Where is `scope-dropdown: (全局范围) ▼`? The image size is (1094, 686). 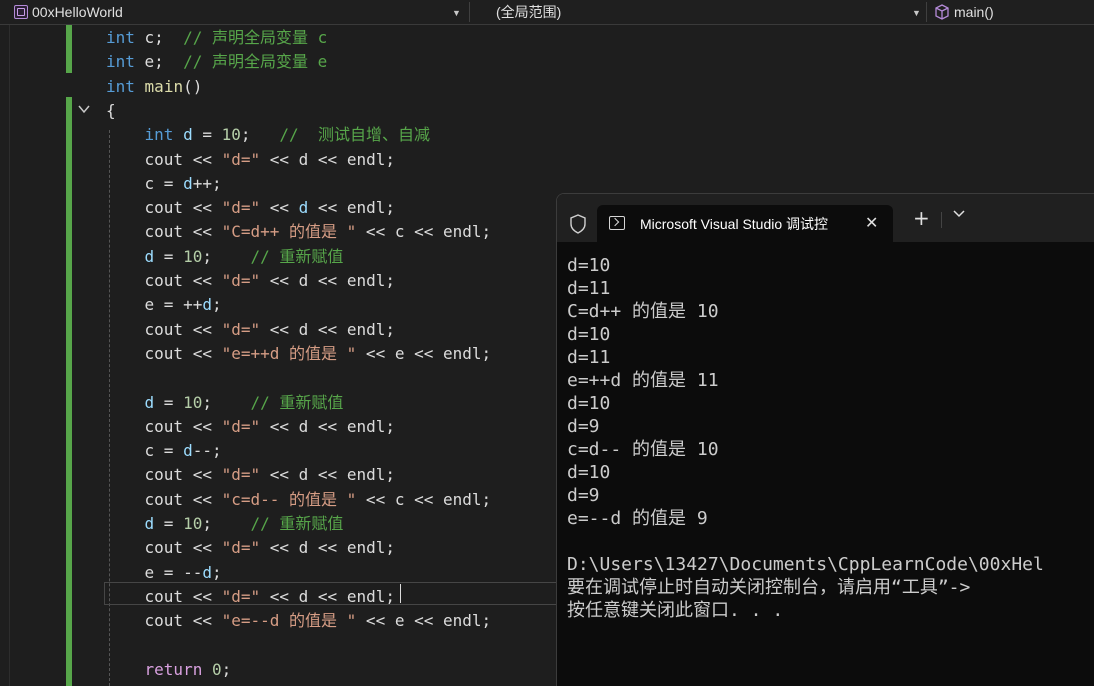 scope-dropdown: (全局范围) ▼ is located at coordinates (710, 12).